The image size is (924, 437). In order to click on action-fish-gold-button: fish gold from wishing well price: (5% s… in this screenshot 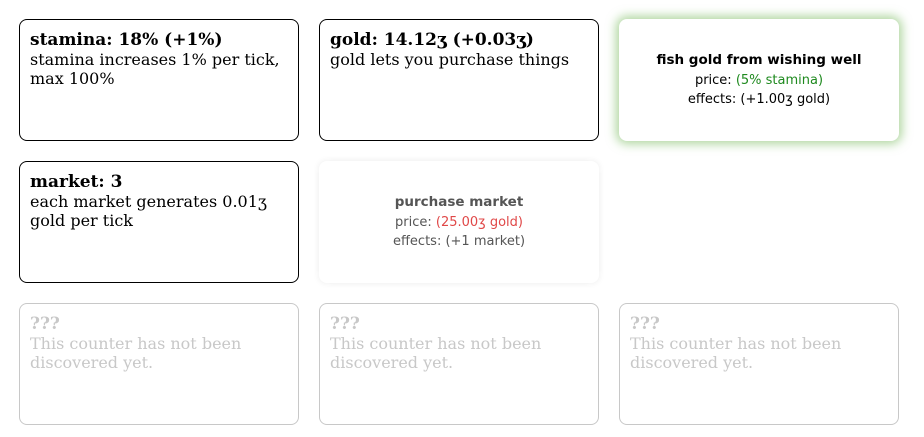, I will do `click(759, 80)`.